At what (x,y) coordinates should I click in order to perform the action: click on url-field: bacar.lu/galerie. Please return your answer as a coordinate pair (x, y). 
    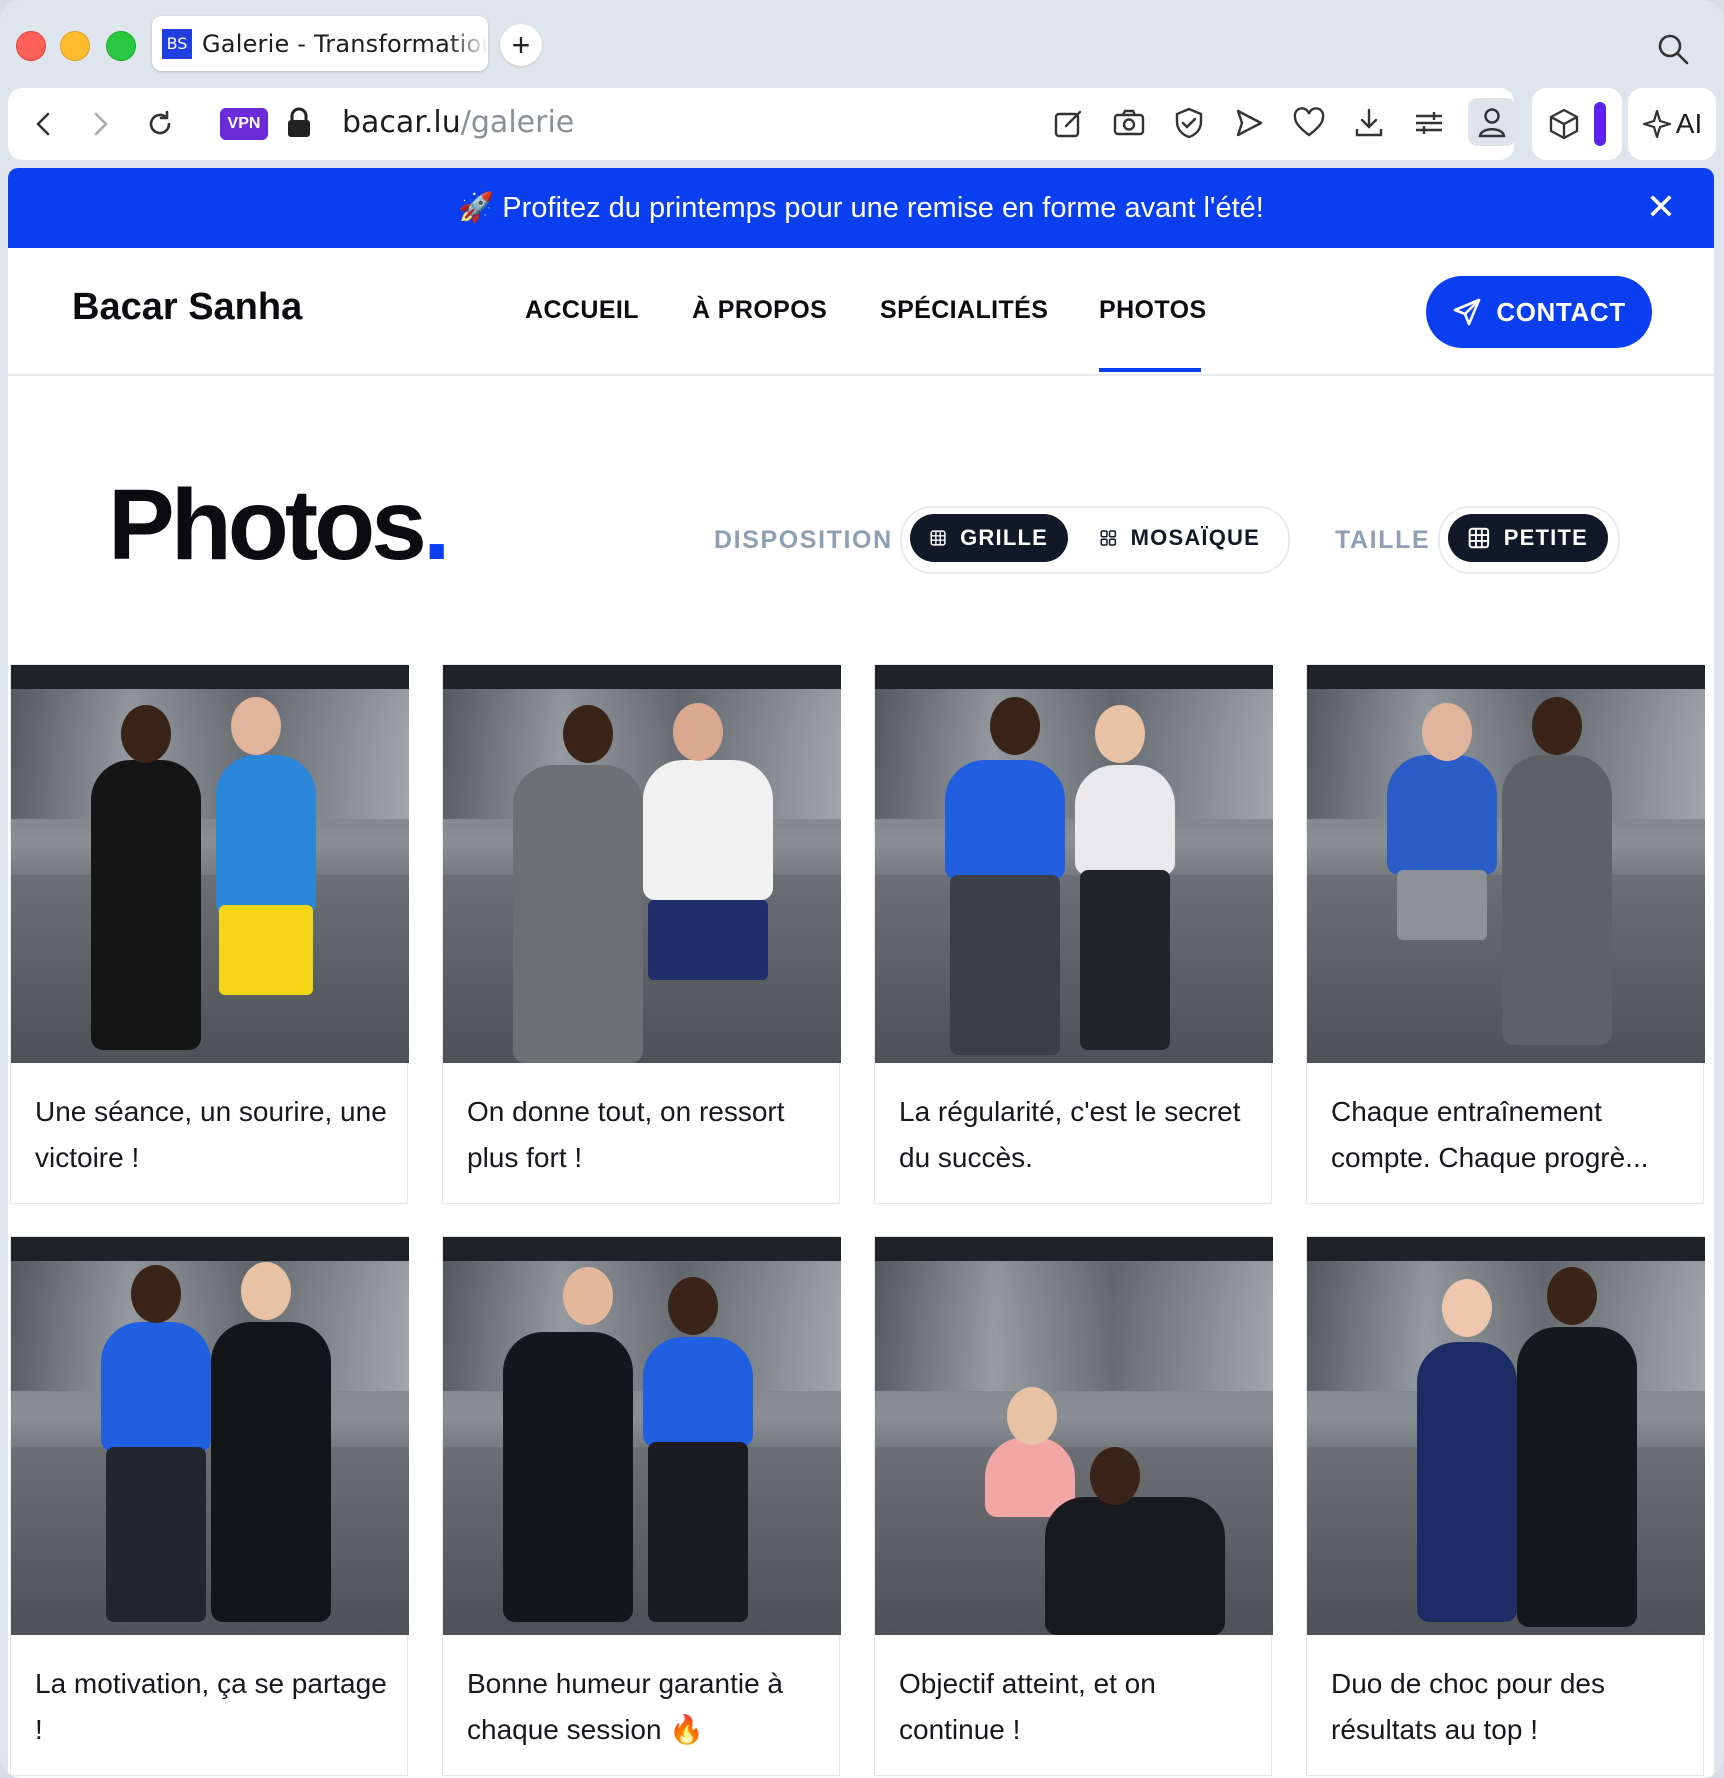
    Looking at the image, I should click on (458, 122).